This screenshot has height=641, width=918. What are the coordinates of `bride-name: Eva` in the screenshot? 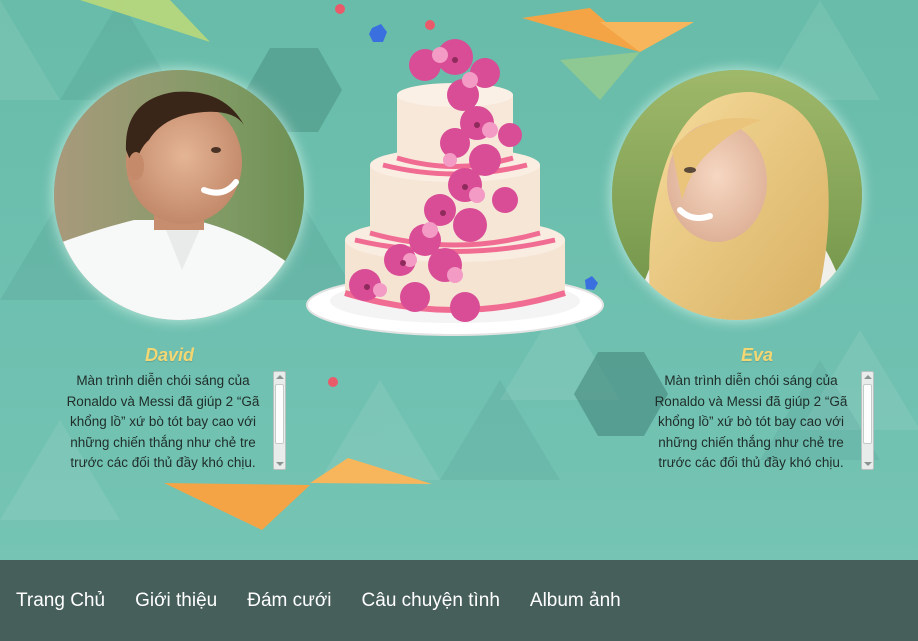 It's located at (757, 355).